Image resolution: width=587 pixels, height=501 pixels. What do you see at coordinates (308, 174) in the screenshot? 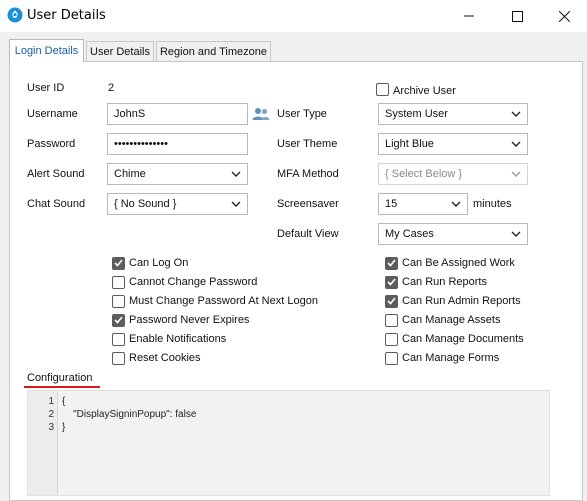
I see `mfa-method-label: MFA Method` at bounding box center [308, 174].